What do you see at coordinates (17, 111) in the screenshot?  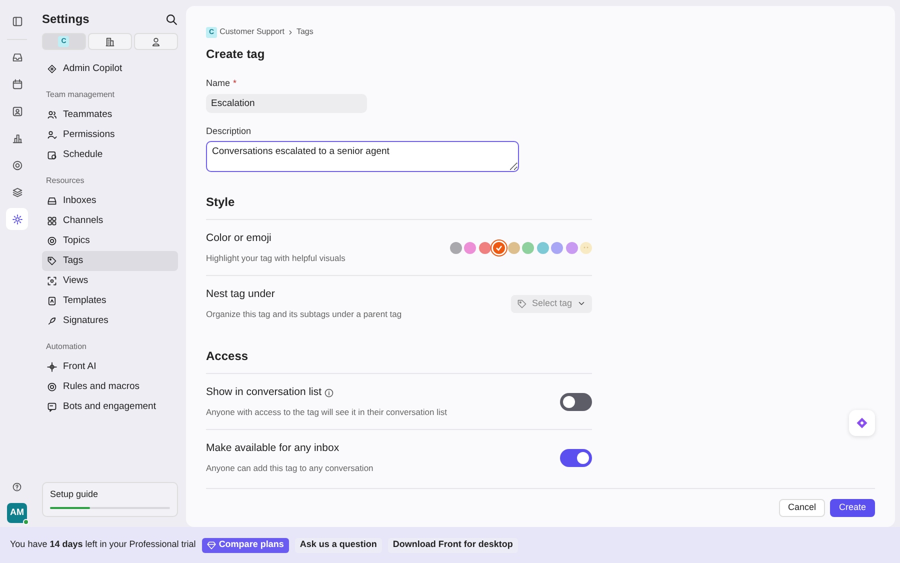 I see `contact-icon` at bounding box center [17, 111].